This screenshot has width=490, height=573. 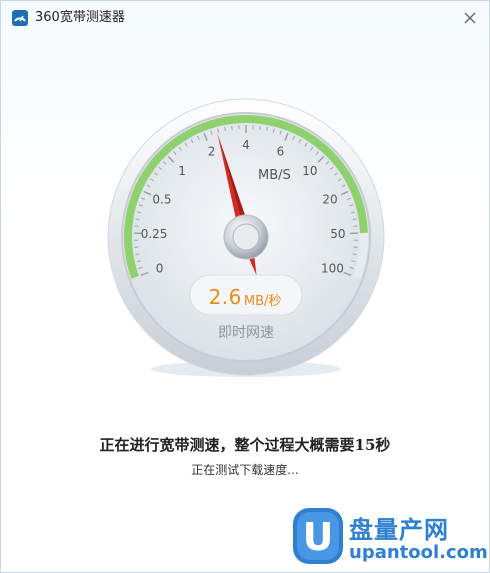 I want to click on gauge-scale-label: 4, so click(x=246, y=145).